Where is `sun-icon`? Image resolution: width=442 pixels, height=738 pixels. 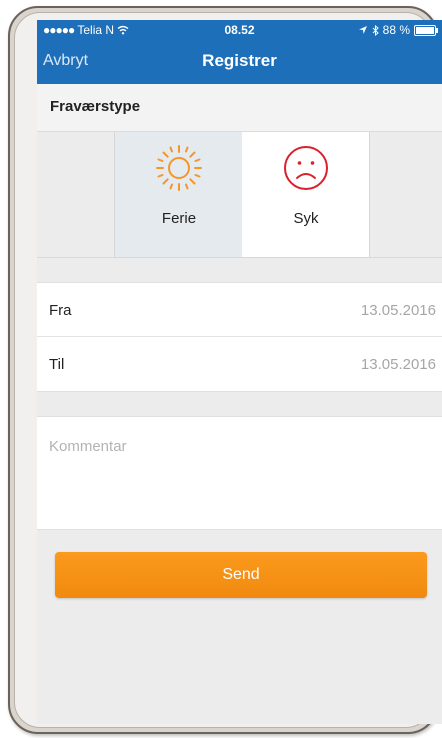 sun-icon is located at coordinates (179, 168).